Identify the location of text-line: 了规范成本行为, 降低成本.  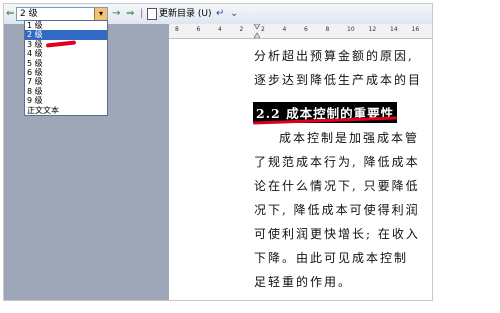
(337, 162).